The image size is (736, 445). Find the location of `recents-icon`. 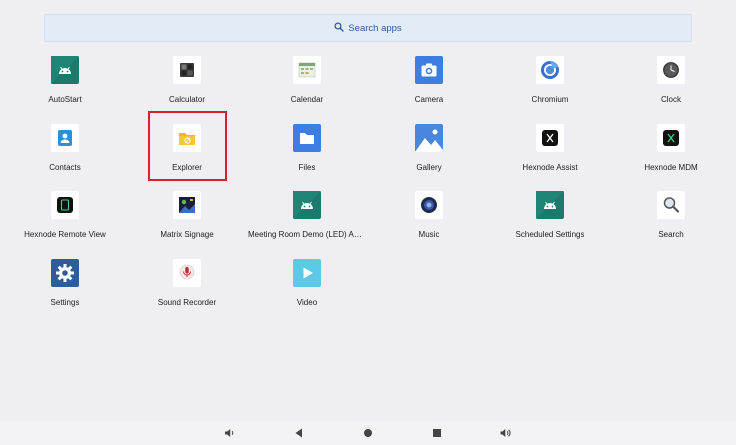

recents-icon is located at coordinates (437, 433).